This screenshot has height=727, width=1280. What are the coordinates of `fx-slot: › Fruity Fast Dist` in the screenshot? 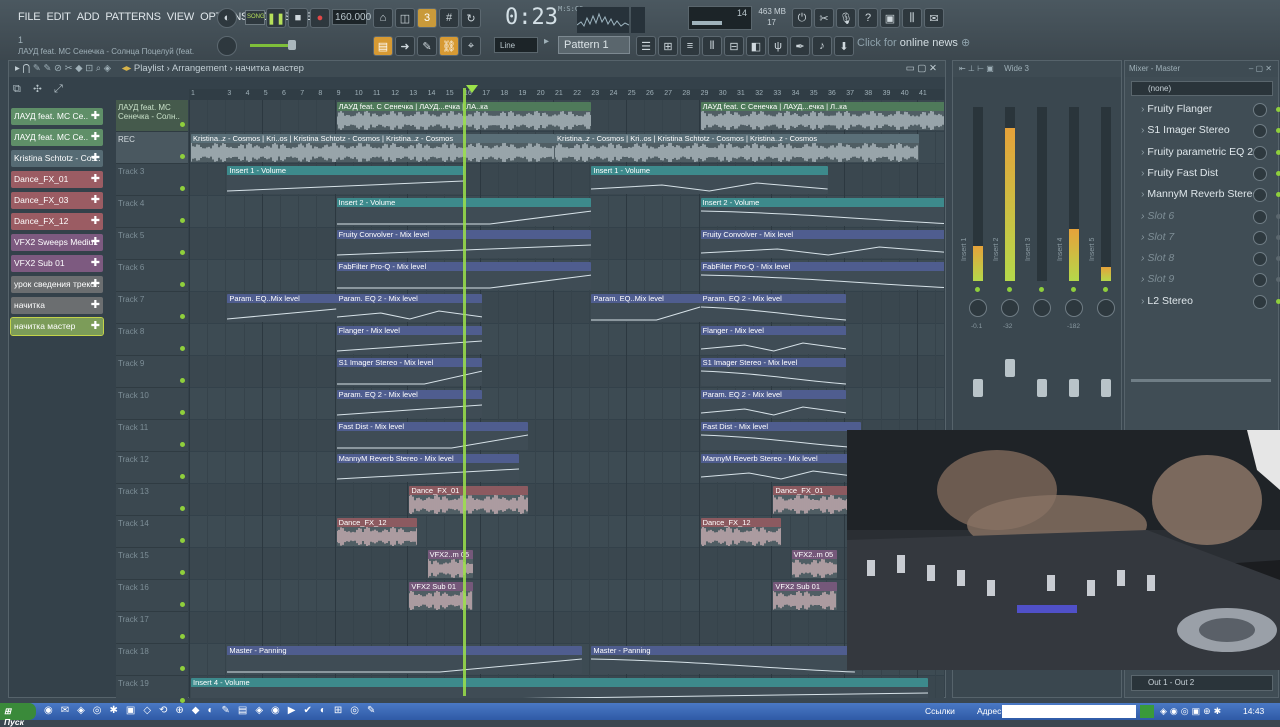 It's located at (1205, 174).